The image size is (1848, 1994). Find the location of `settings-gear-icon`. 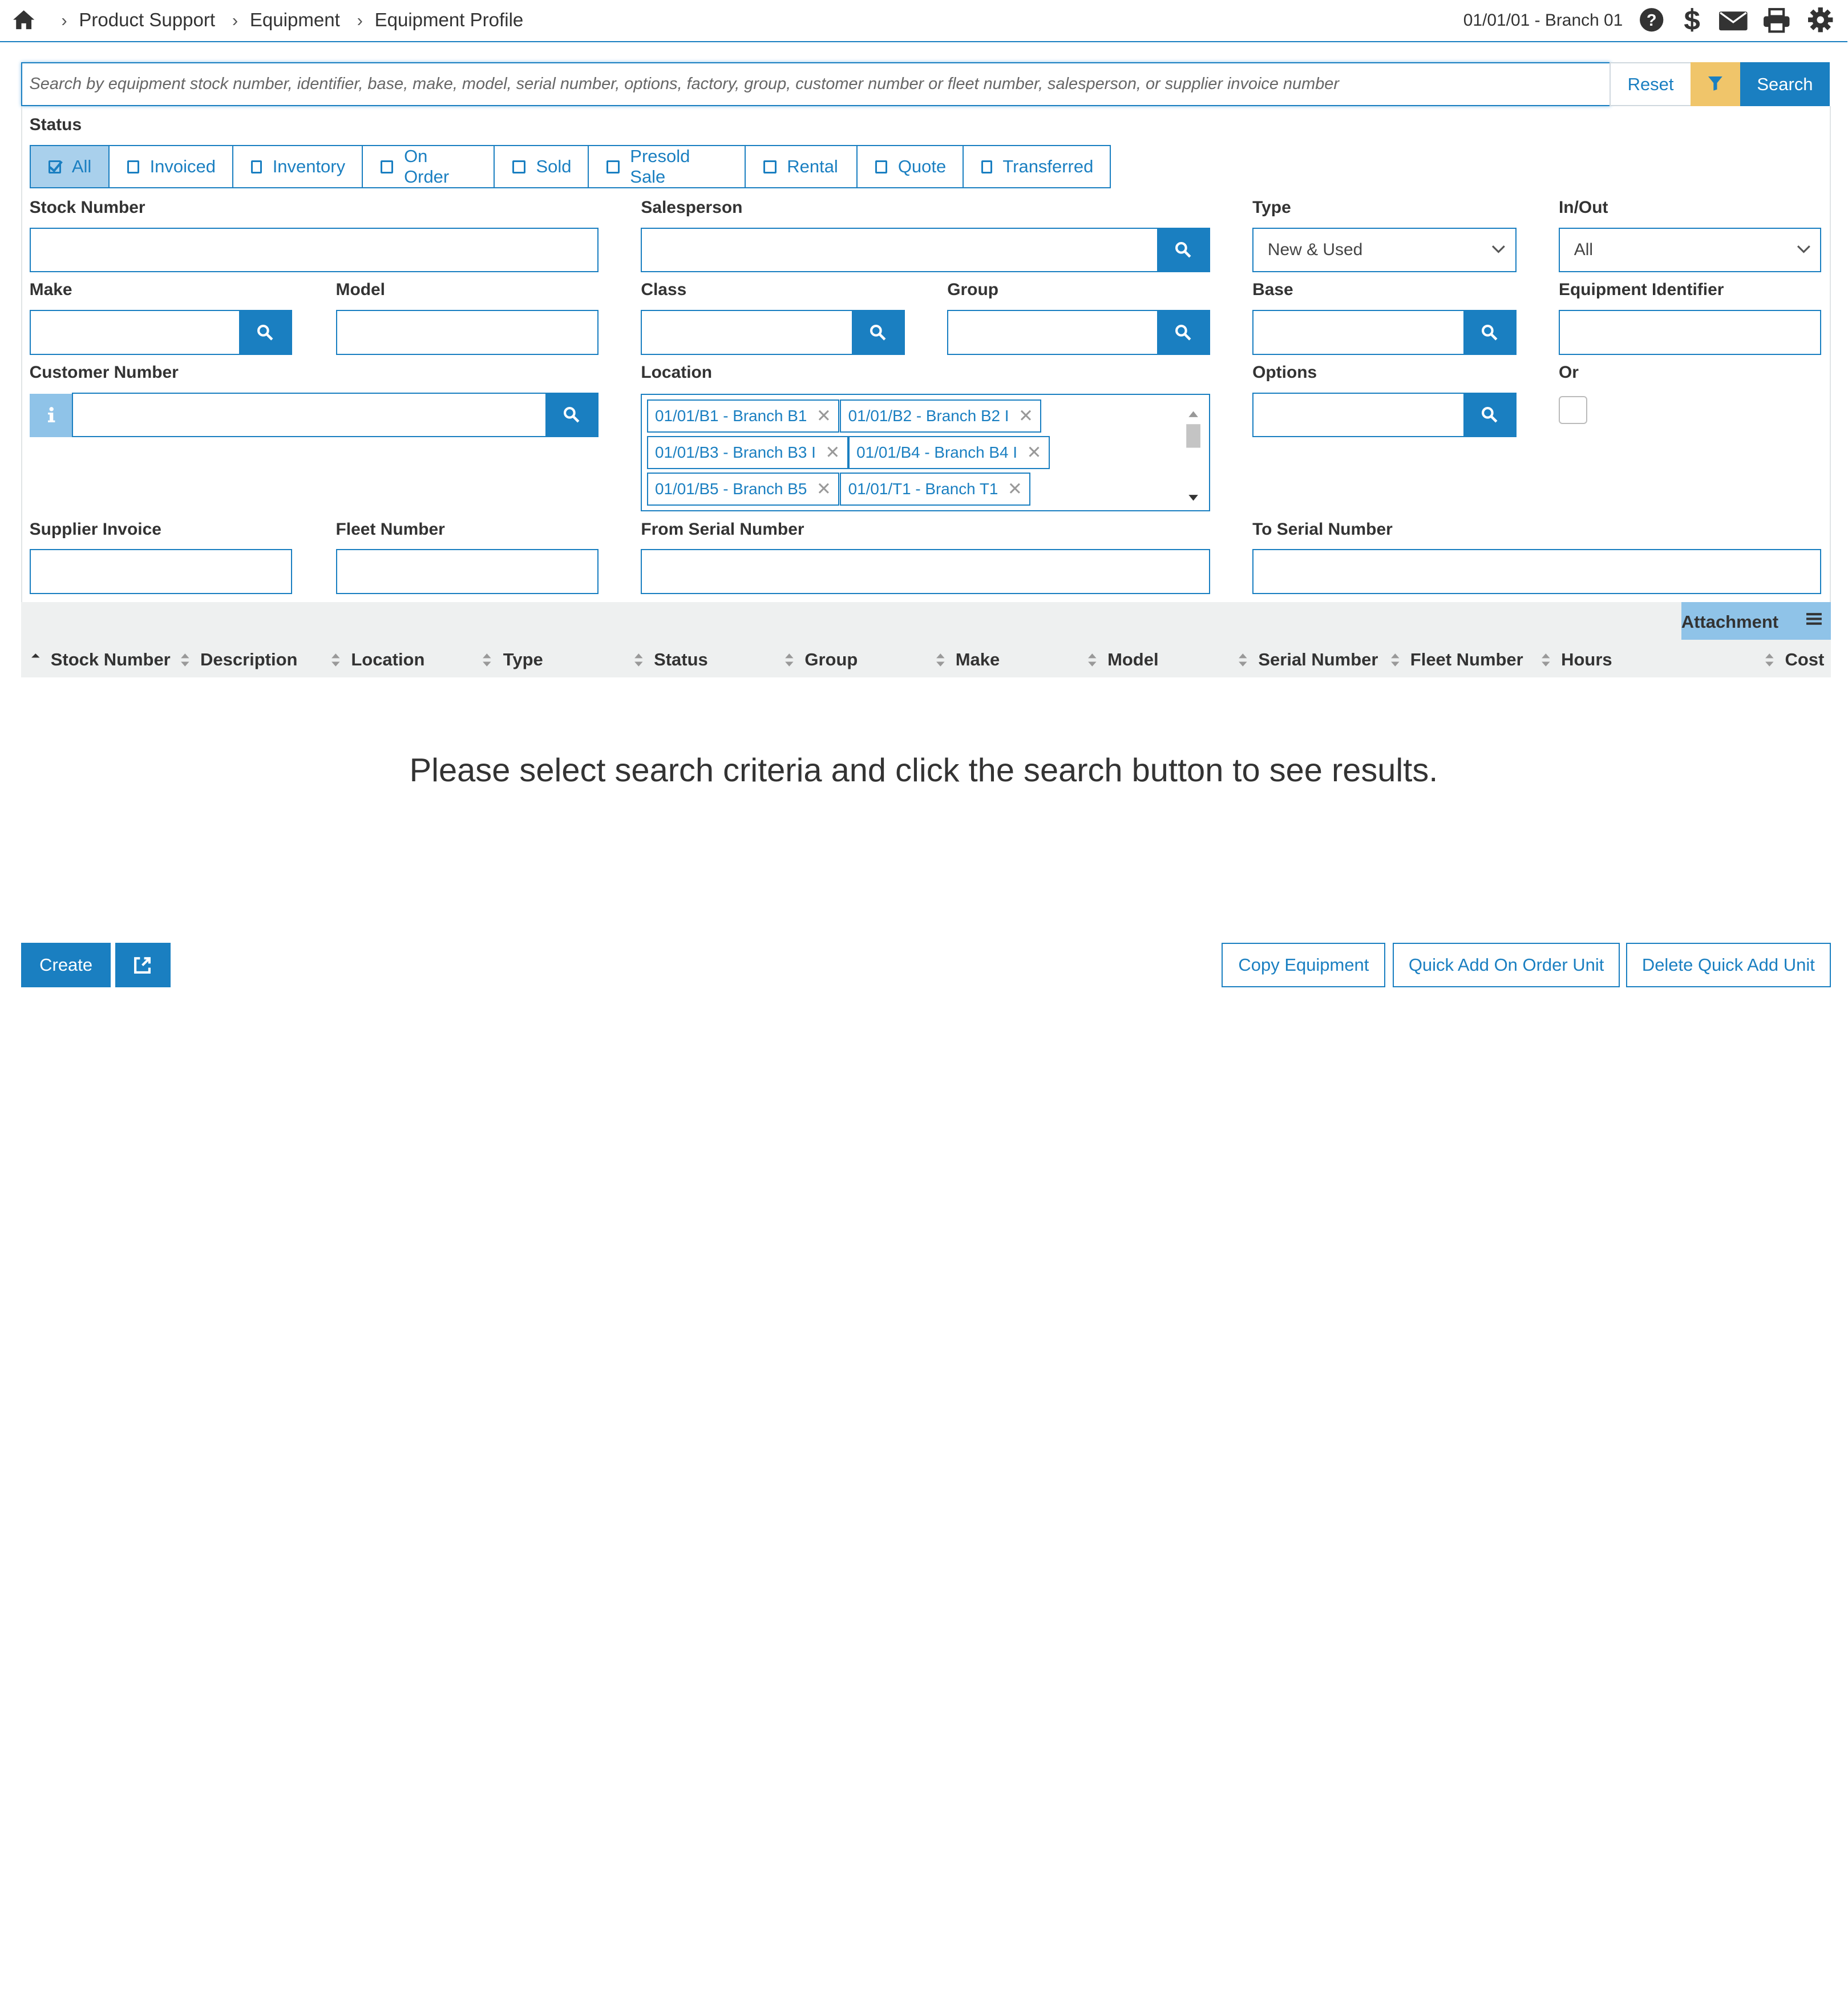

settings-gear-icon is located at coordinates (1820, 20).